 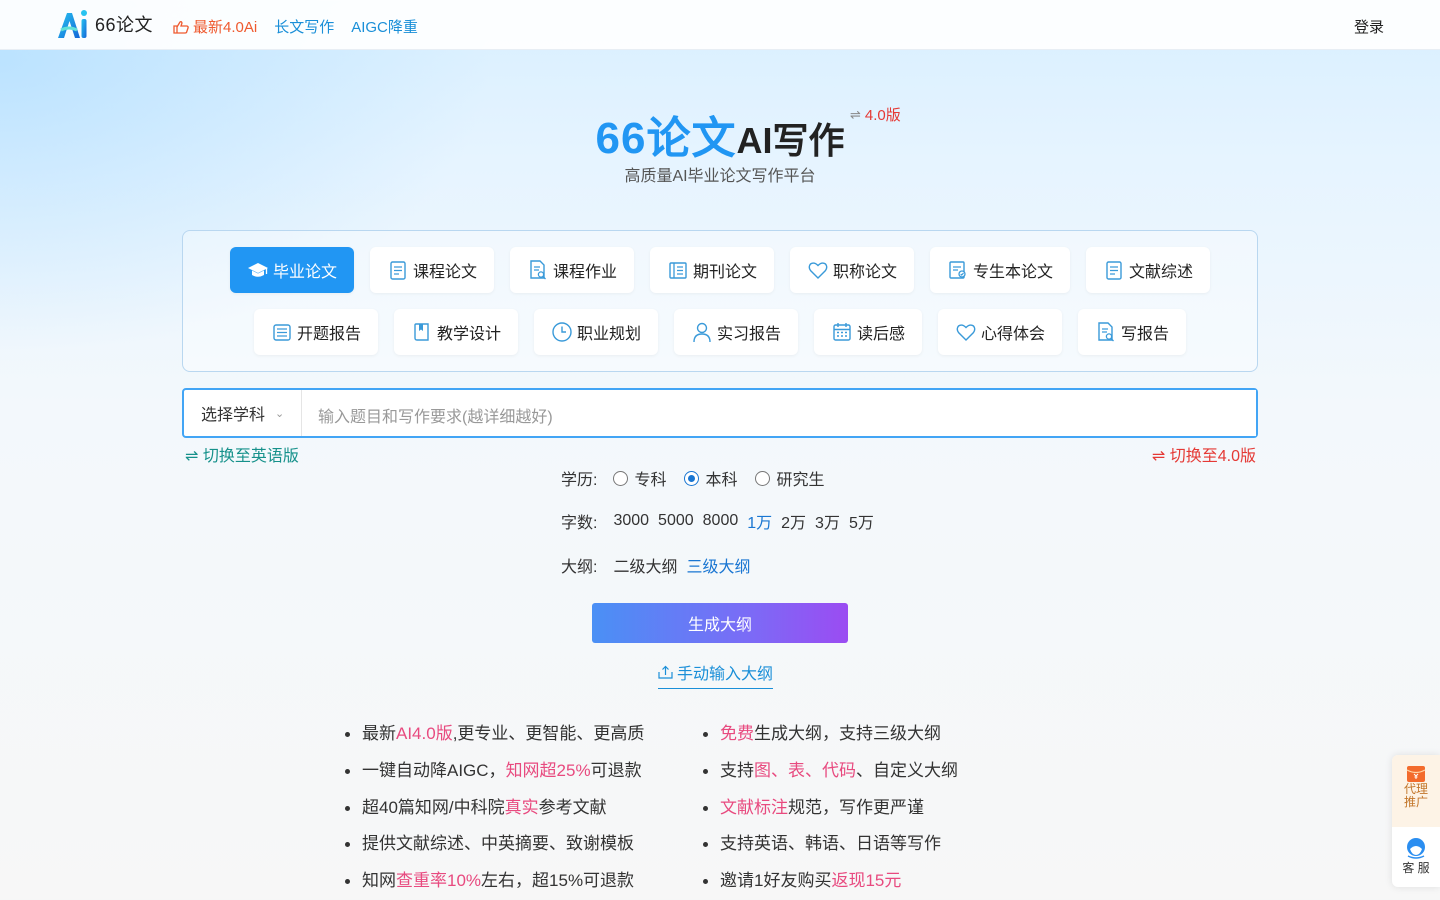 What do you see at coordinates (242, 454) in the screenshot?
I see `switch-english-link: ⇌ 切换至英语版` at bounding box center [242, 454].